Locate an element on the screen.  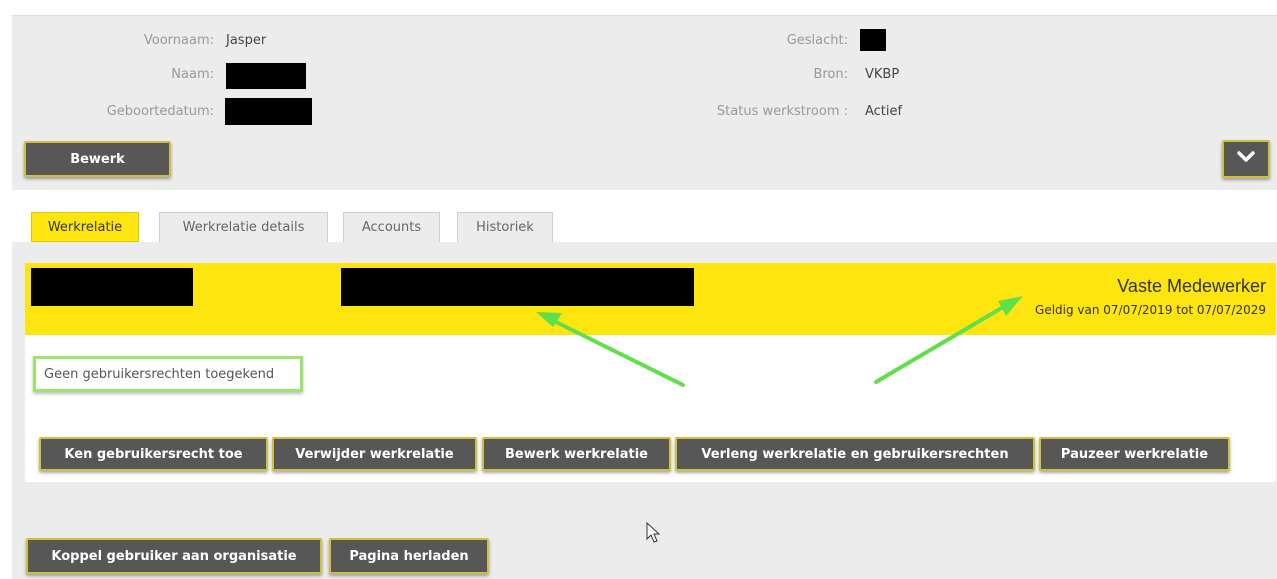
bewerk-button: Bewerk is located at coordinates (97, 159).